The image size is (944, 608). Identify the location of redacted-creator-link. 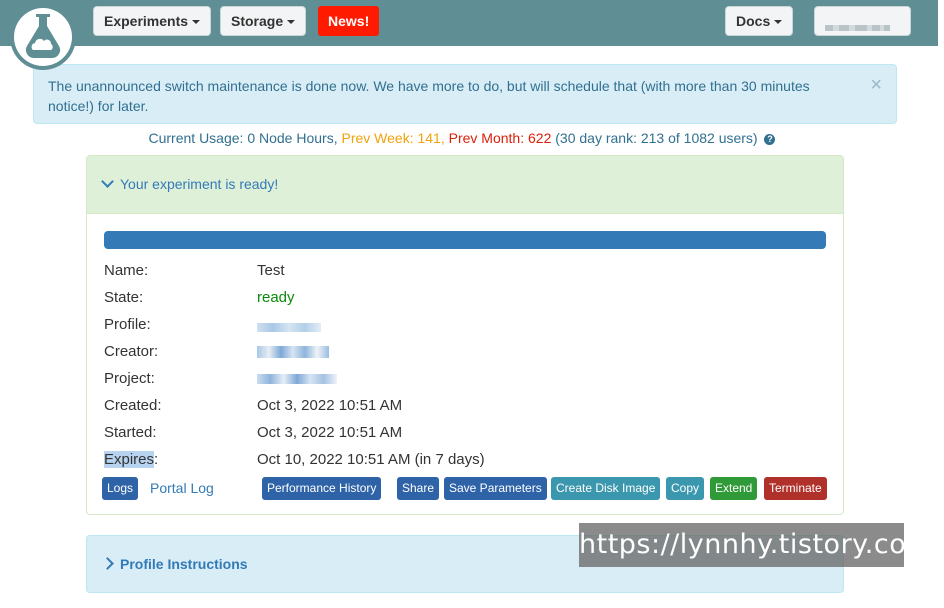
(293, 351).